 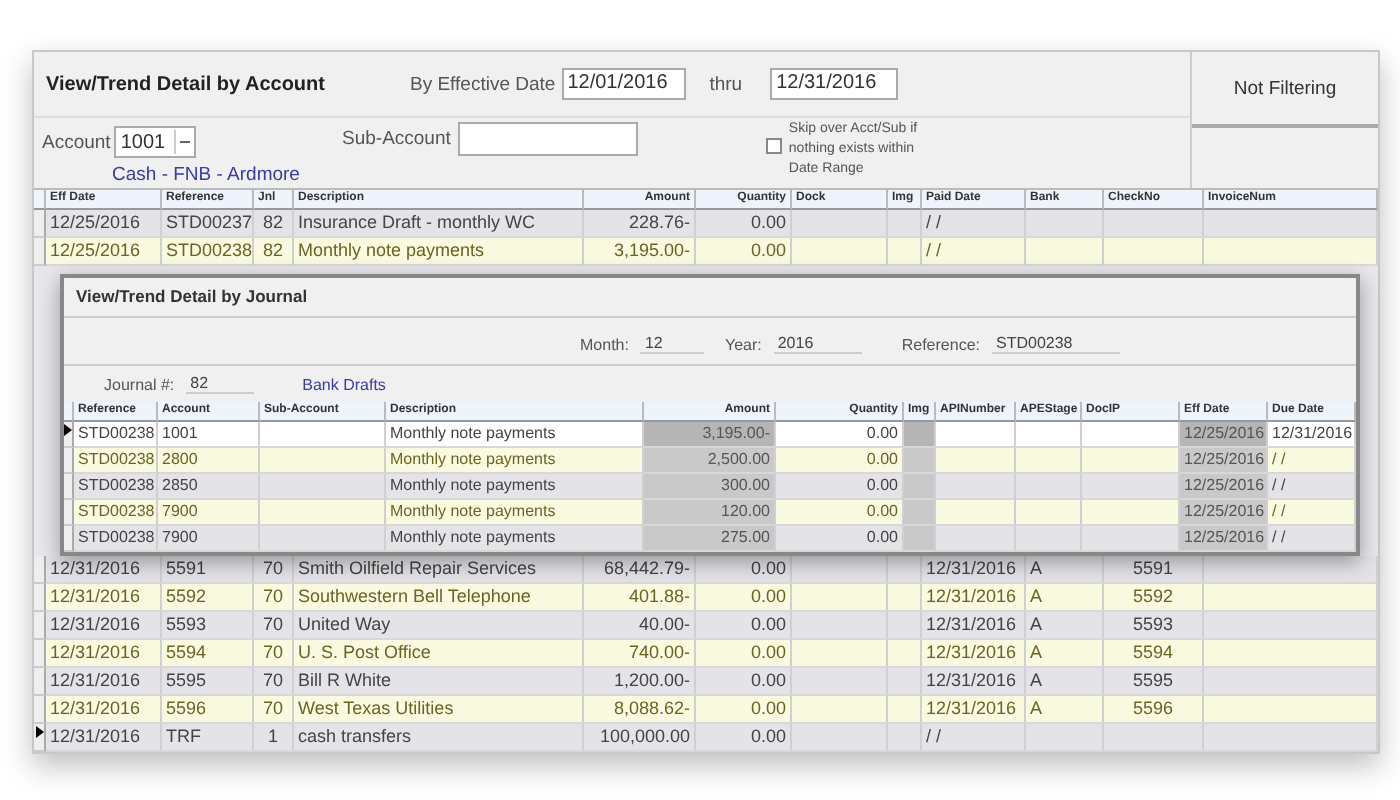 I want to click on table-cell: United Way, so click(x=439, y=626).